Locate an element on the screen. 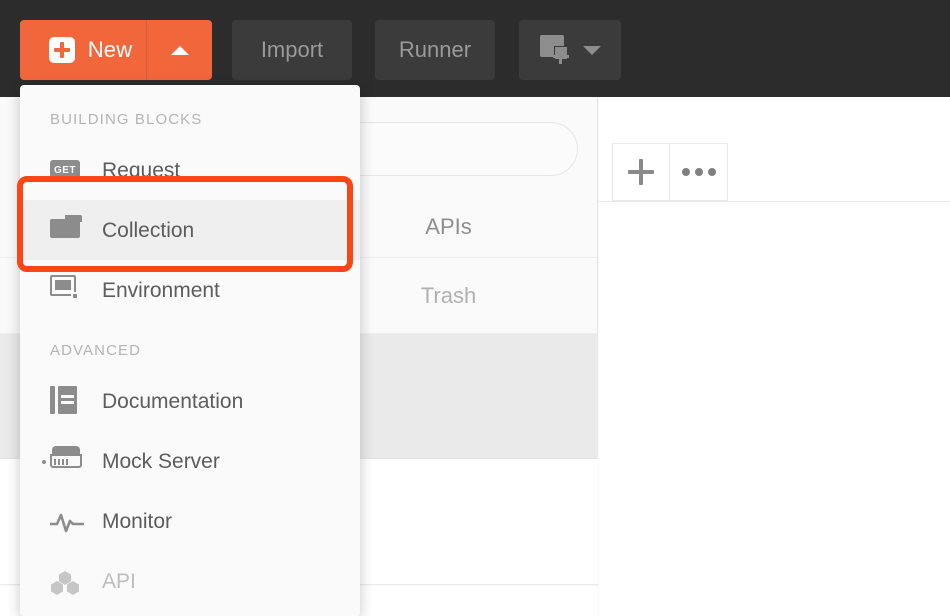 The width and height of the screenshot is (950, 616). menu-item-environment: Environment is located at coordinates (190, 290).